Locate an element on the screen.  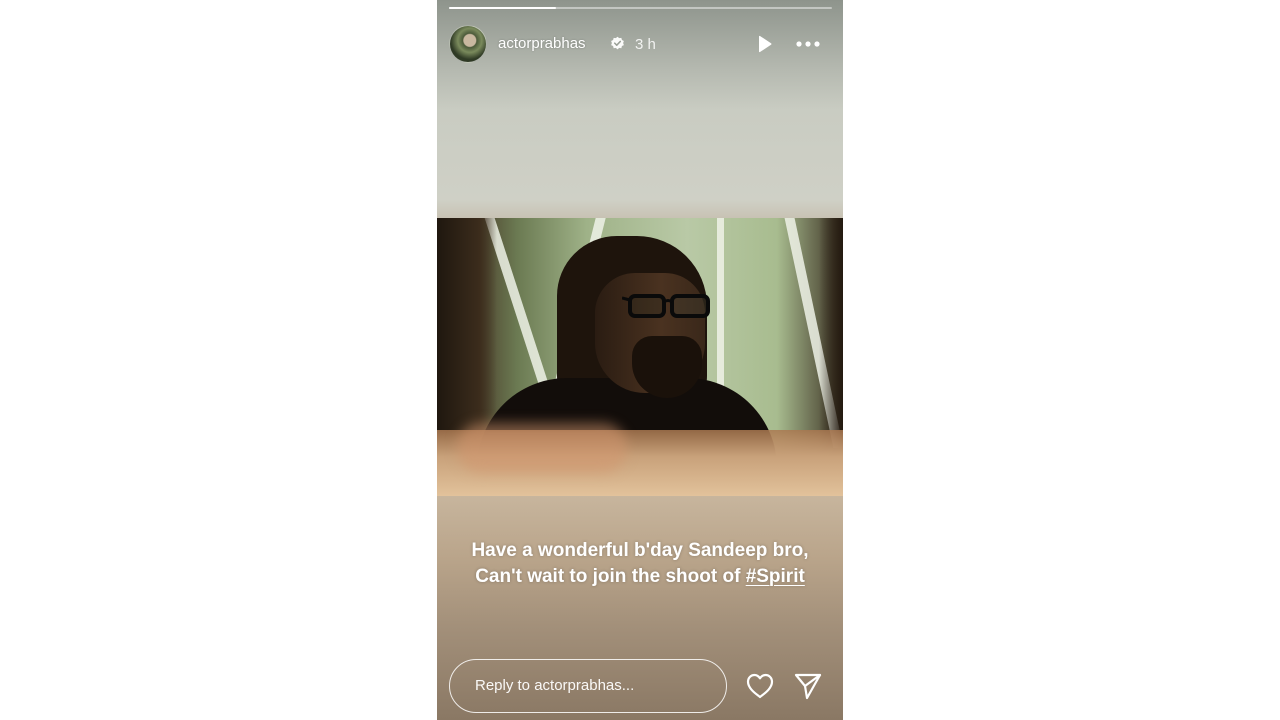
story-progress-fill is located at coordinates (503, 8).